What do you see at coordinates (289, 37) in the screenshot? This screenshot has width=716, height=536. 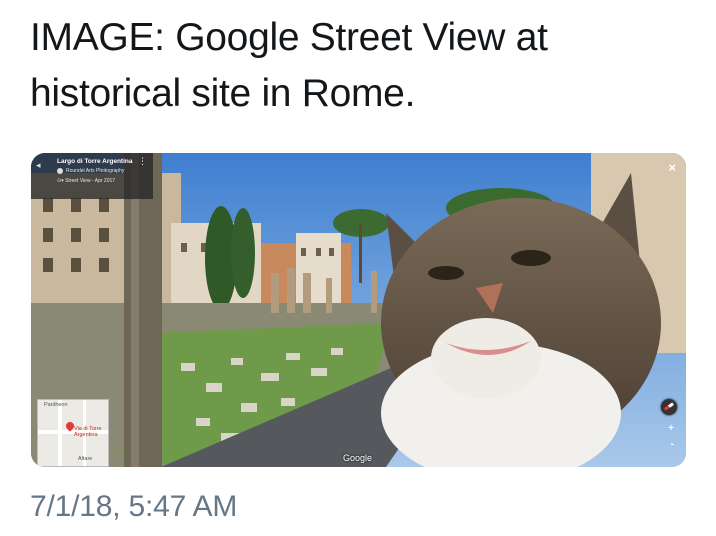 I see `tweet-text-line-1: IMAGE: Google Street View at` at bounding box center [289, 37].